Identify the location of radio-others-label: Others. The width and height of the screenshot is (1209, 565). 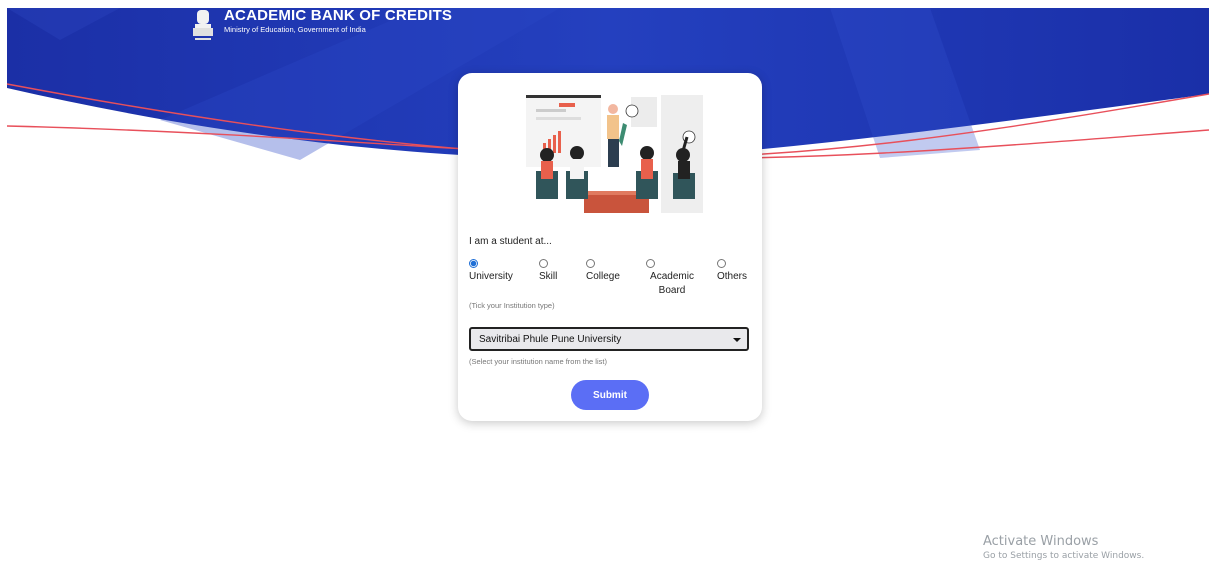
(732, 277).